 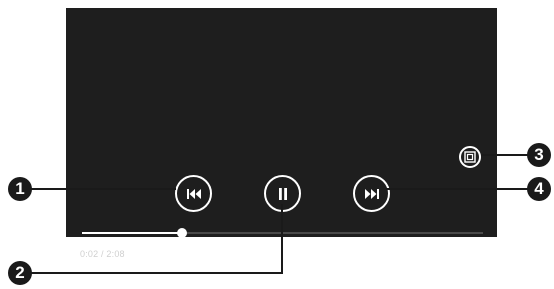 I want to click on callout-4-badge: 4, so click(x=539, y=189).